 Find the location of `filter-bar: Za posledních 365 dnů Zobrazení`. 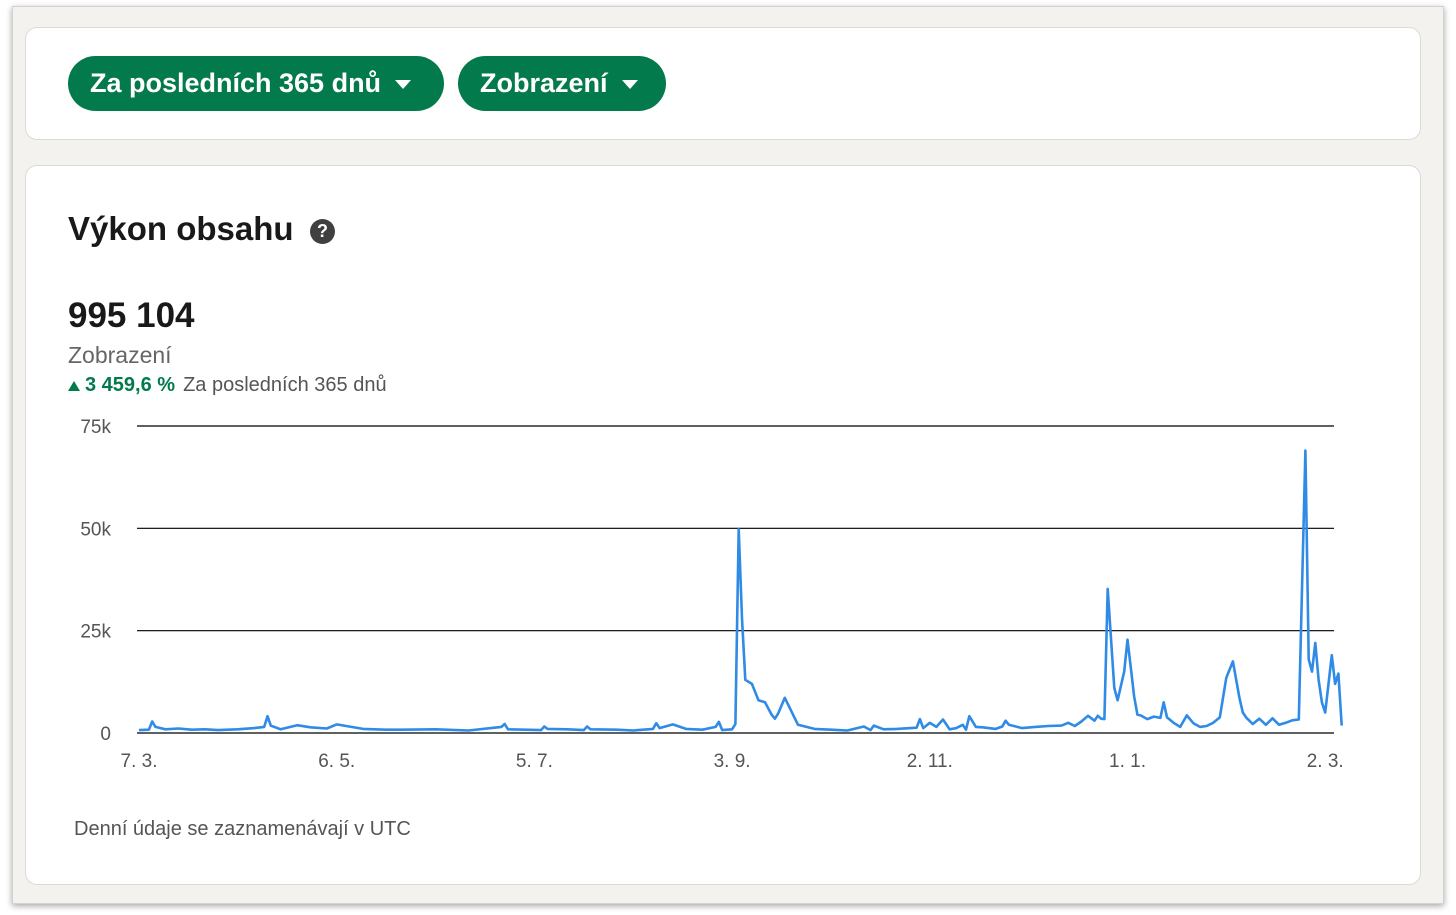

filter-bar: Za posledních 365 dnů Zobrazení is located at coordinates (723, 83).